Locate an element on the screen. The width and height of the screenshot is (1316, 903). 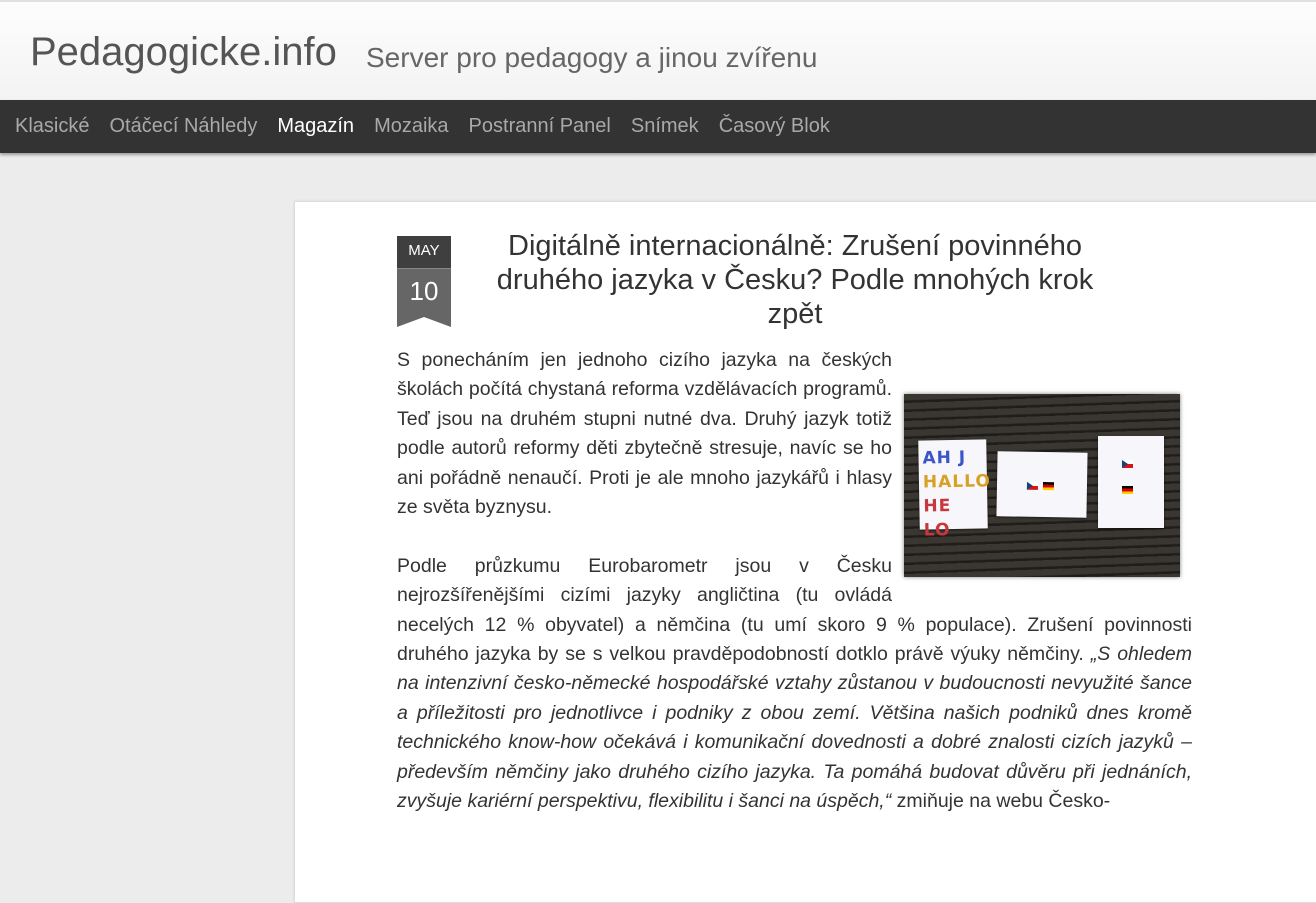
post-image: AH J HALLO HE LO is located at coordinates (1042, 485).